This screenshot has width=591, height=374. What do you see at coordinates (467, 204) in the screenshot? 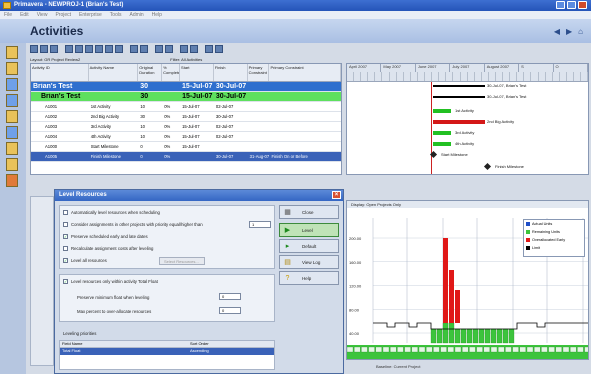
I see `histogram-display: Display: Open Projects Only` at bounding box center [467, 204].